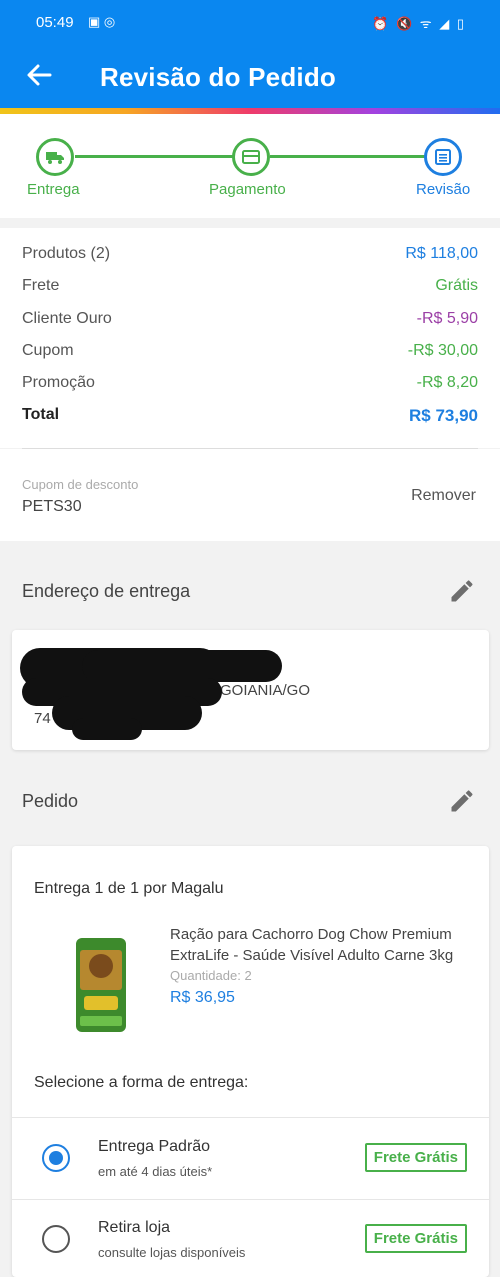 The width and height of the screenshot is (500, 1277). What do you see at coordinates (102, 21) in the screenshot?
I see `notification-icons: ▣ ◎` at bounding box center [102, 21].